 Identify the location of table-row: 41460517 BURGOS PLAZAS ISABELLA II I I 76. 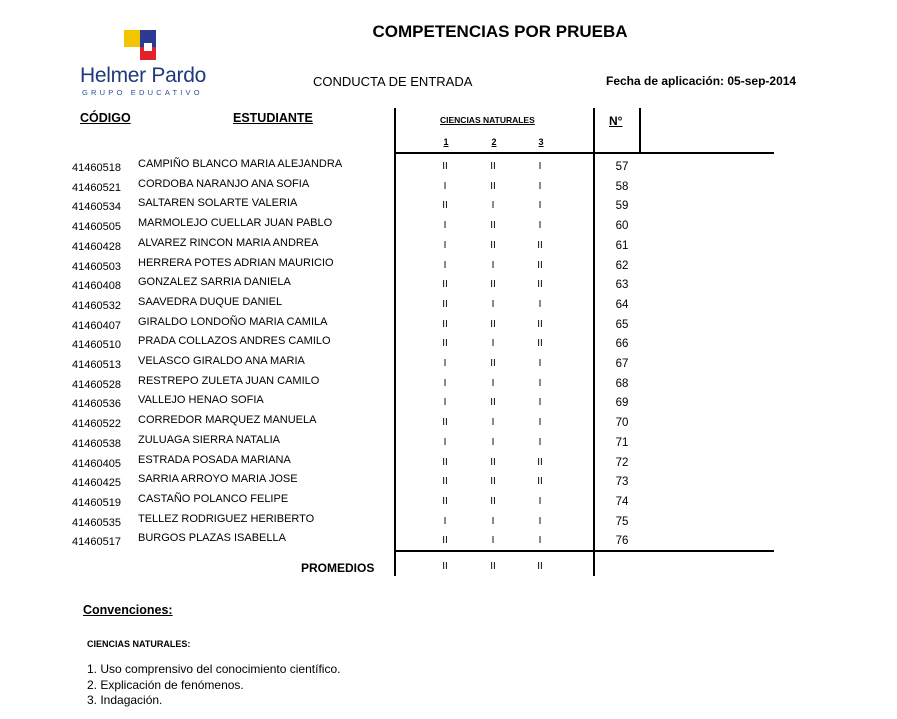
(448, 542).